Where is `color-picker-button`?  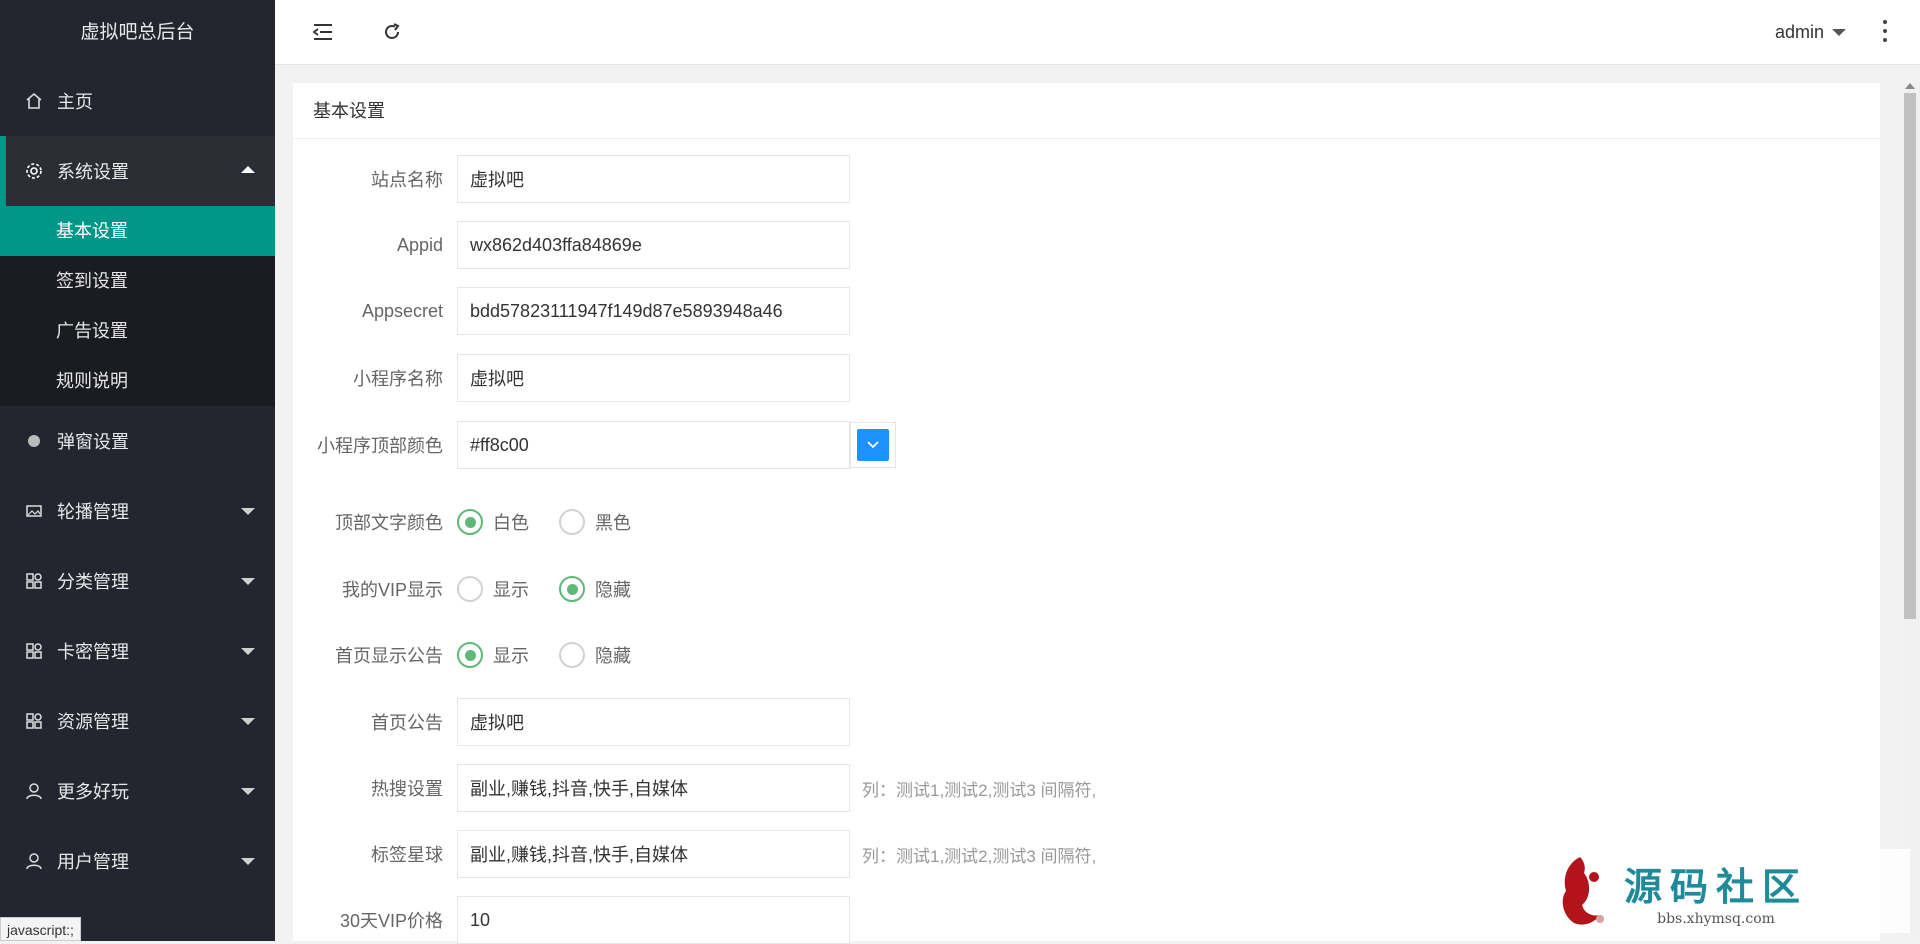
color-picker-button is located at coordinates (873, 445).